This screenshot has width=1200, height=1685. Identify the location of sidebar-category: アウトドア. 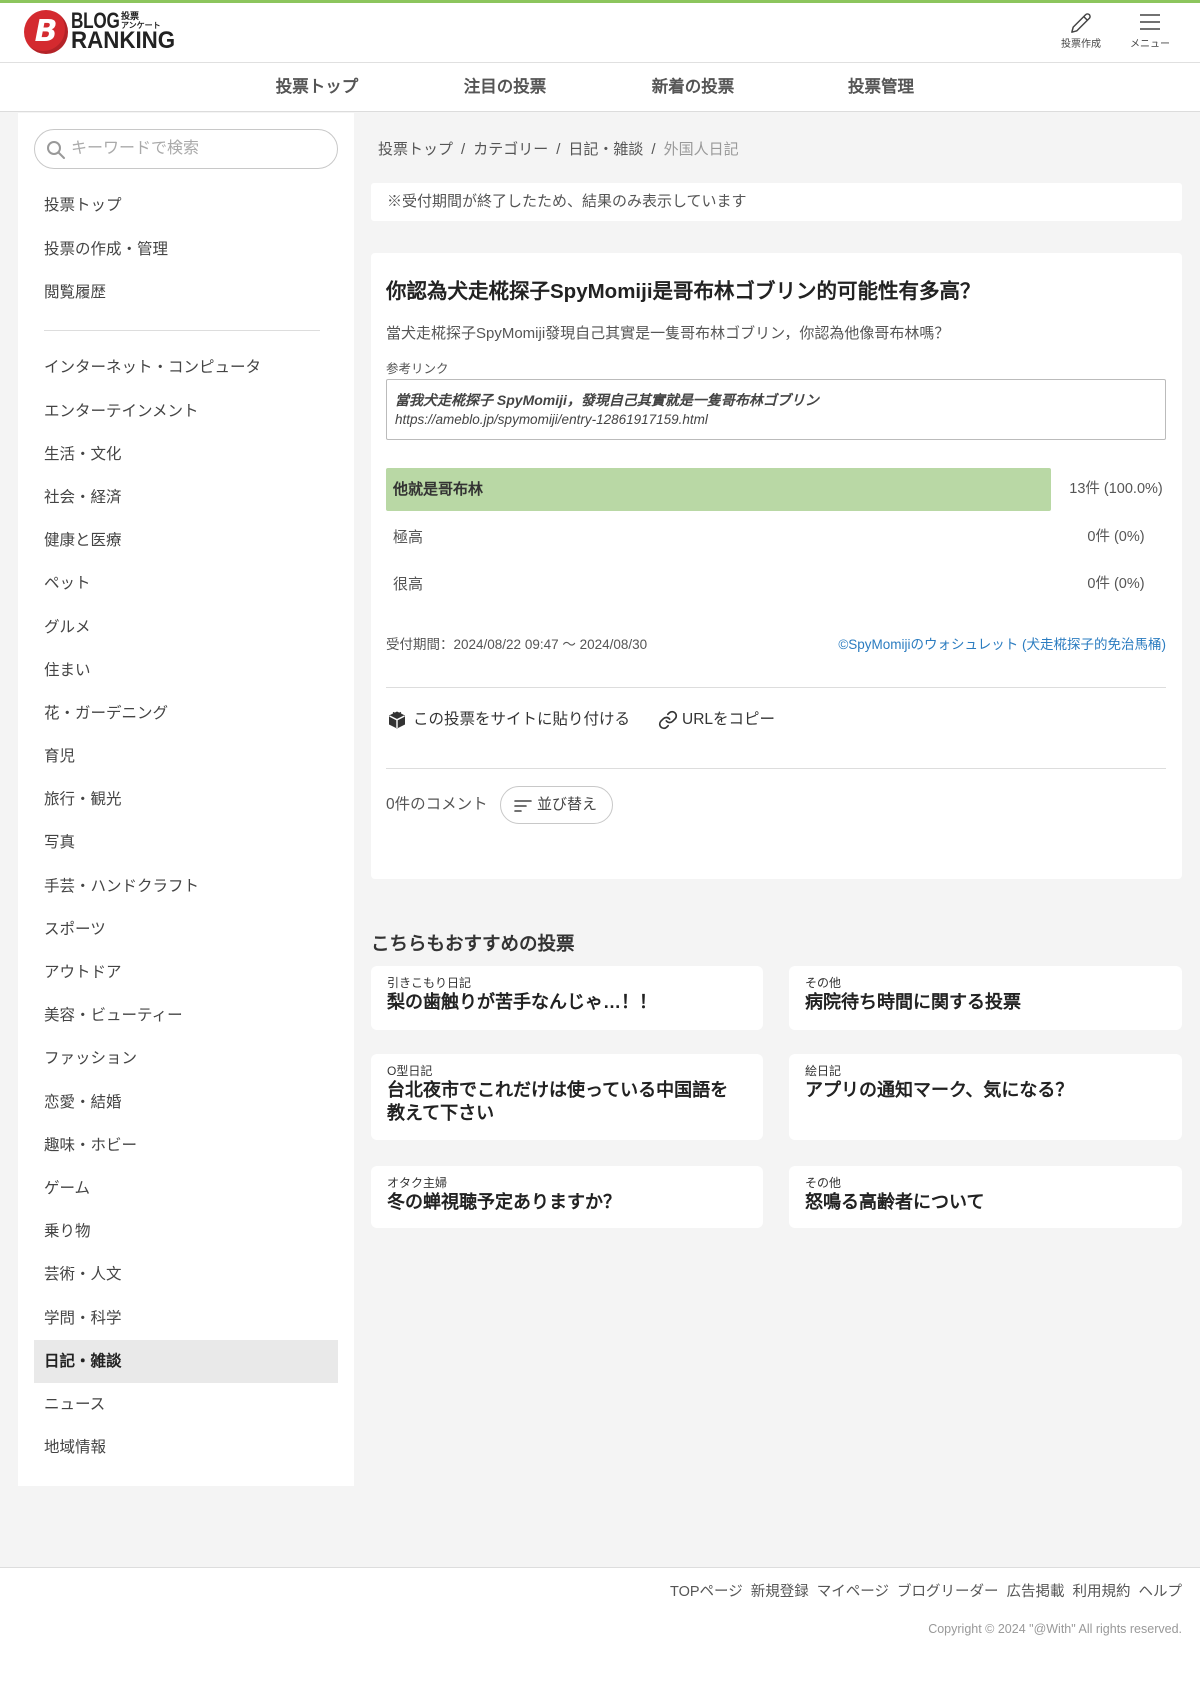
(186, 972).